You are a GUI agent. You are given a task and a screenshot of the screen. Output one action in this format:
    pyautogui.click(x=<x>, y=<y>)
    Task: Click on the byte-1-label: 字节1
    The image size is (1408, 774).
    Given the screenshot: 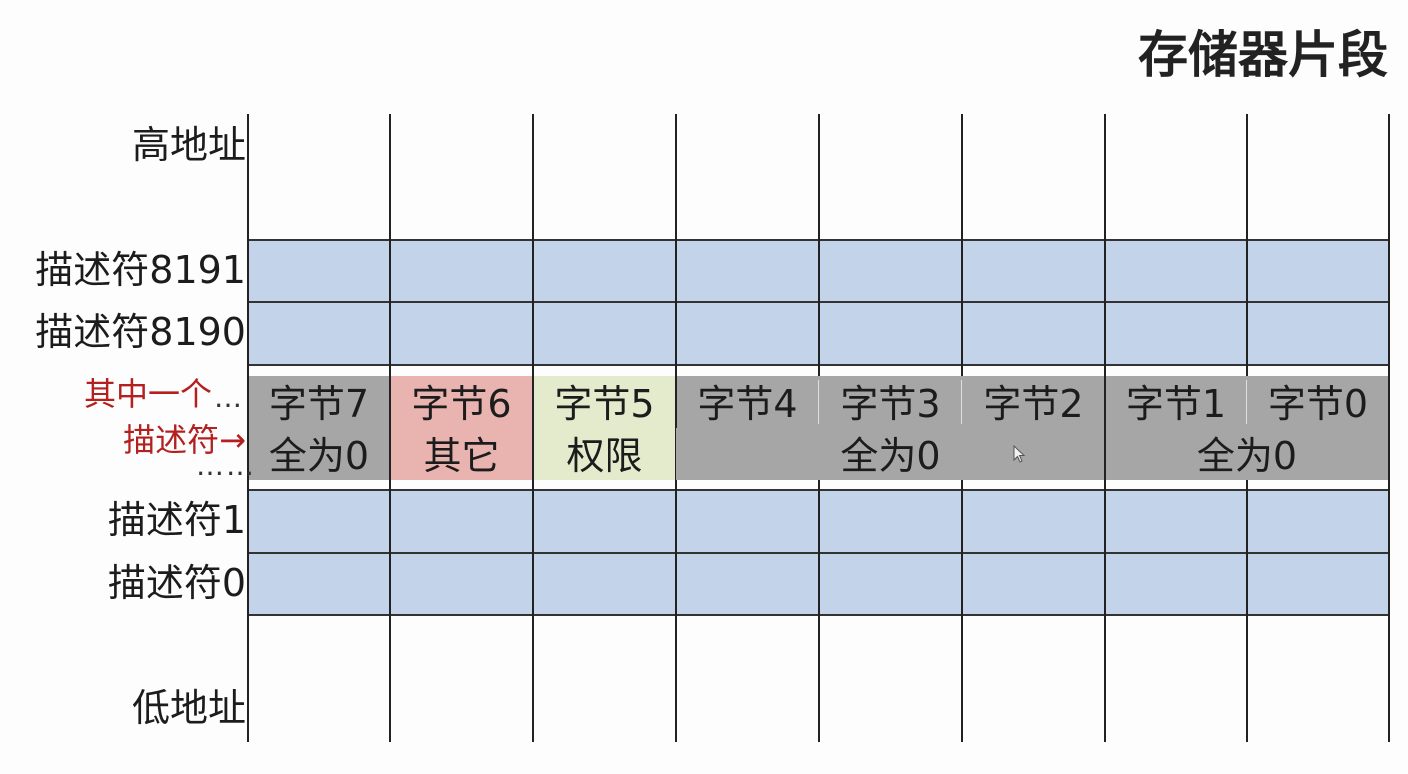 What is the action you would take?
    pyautogui.click(x=1176, y=404)
    